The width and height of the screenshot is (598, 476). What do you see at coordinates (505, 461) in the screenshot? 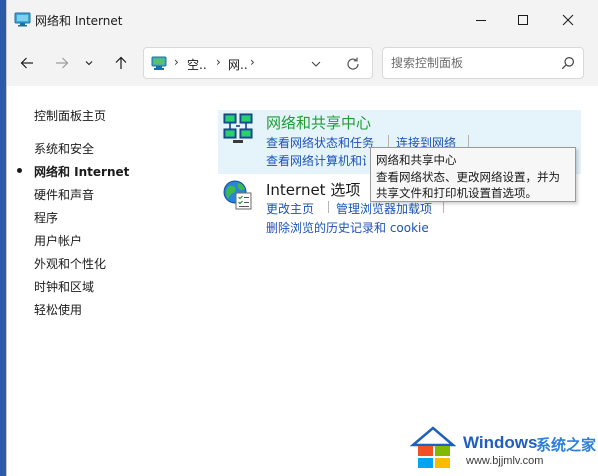
I see `watermark-url: www.bjjmlv.com` at bounding box center [505, 461].